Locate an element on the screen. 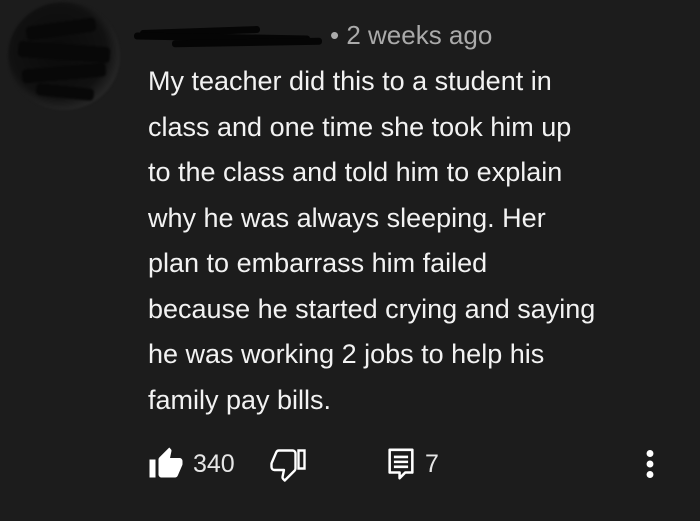 The image size is (700, 521). thumbs-down-icon is located at coordinates (288, 464).